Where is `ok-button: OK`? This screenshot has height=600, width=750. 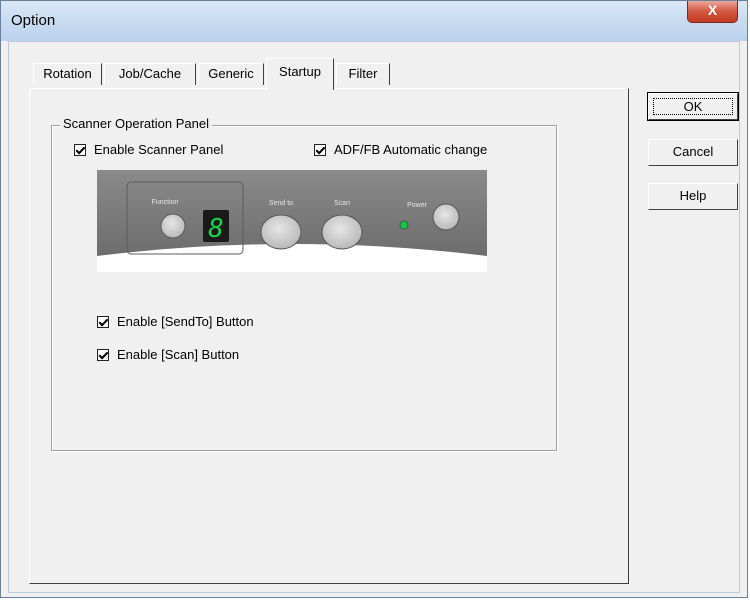 ok-button: OK is located at coordinates (693, 106).